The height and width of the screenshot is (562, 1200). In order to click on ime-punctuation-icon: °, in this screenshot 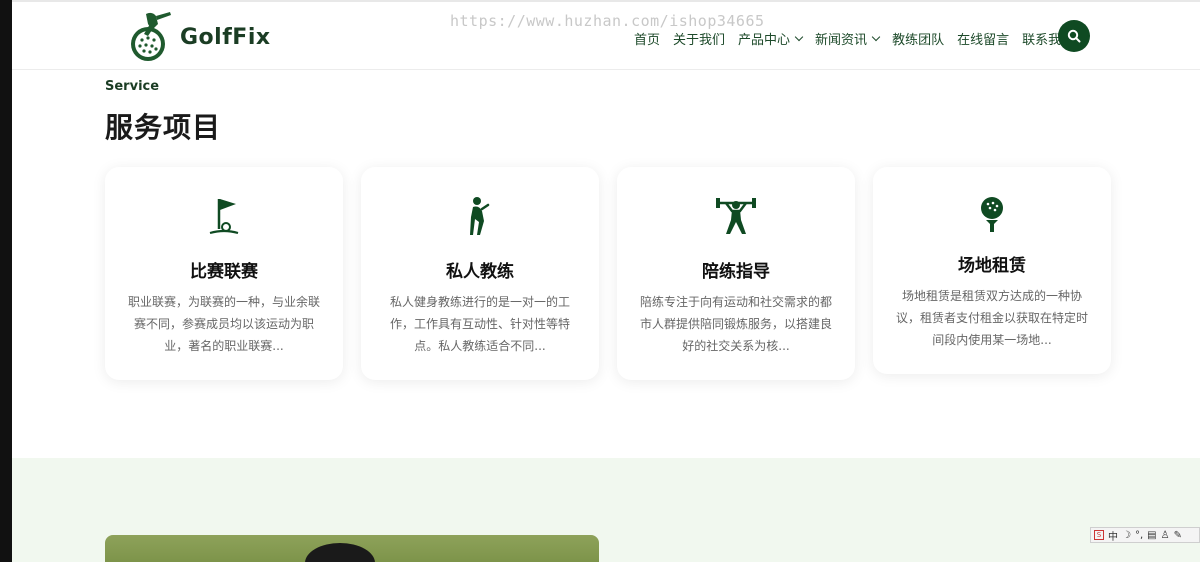, I will do `click(1139, 535)`.